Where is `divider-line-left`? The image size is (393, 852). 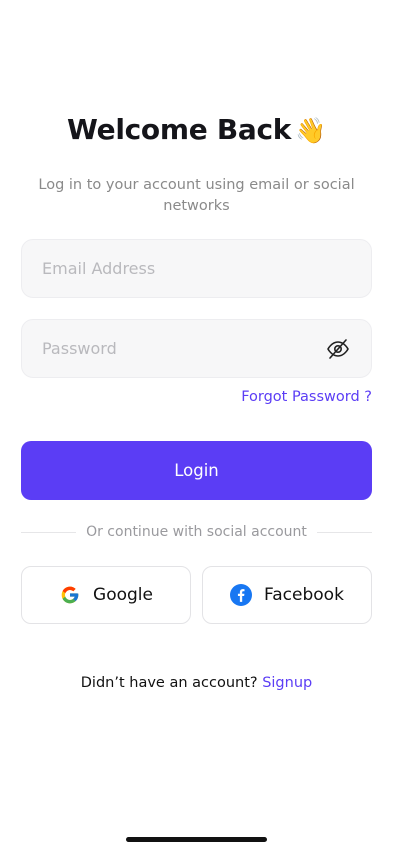 divider-line-left is located at coordinates (49, 532).